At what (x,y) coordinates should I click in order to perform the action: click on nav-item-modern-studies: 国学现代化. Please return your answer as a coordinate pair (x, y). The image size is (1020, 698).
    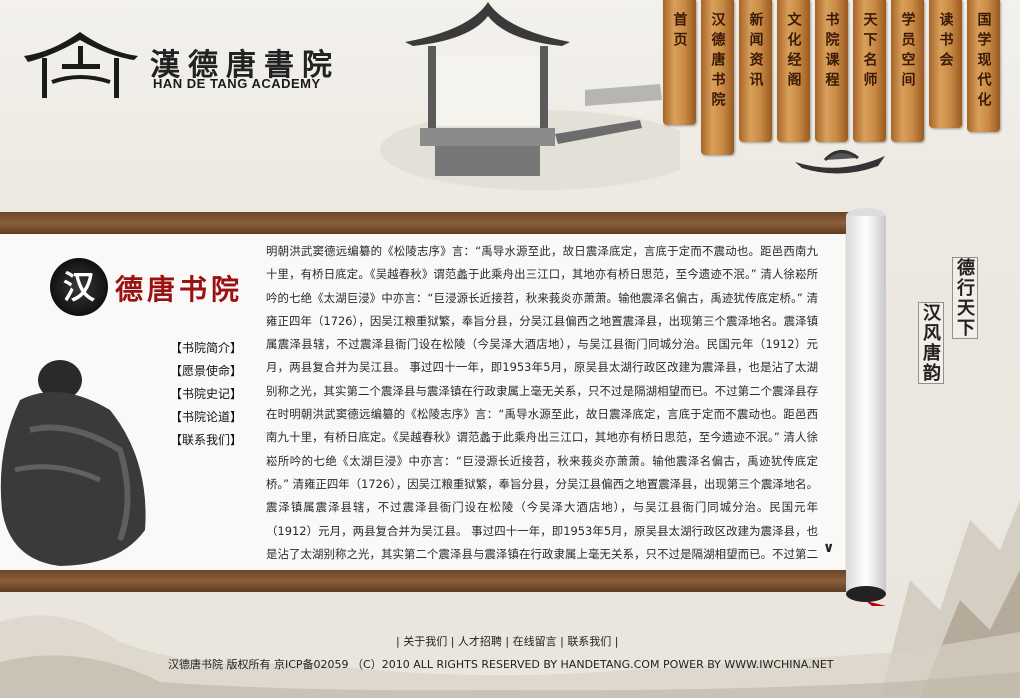
    Looking at the image, I should click on (983, 66).